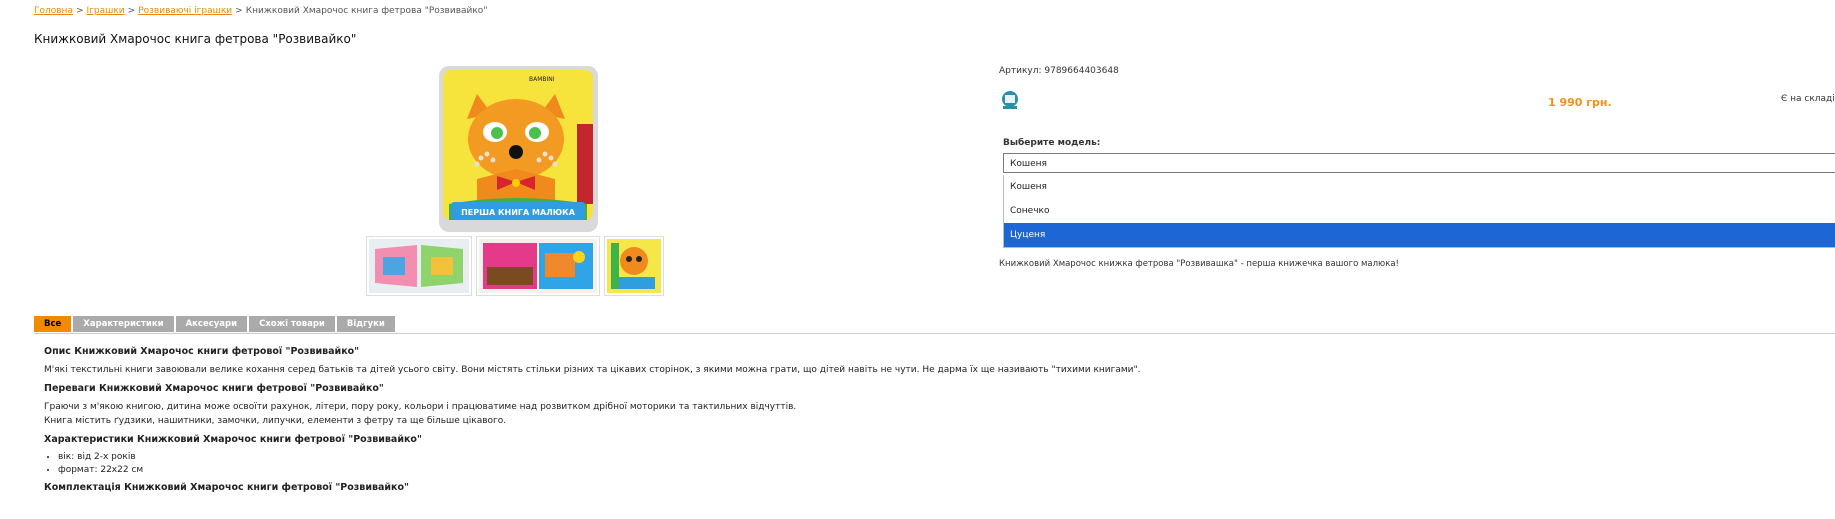 The height and width of the screenshot is (519, 1835). What do you see at coordinates (1419, 187) in the screenshot?
I see `model-option-kitten: Кошеня` at bounding box center [1419, 187].